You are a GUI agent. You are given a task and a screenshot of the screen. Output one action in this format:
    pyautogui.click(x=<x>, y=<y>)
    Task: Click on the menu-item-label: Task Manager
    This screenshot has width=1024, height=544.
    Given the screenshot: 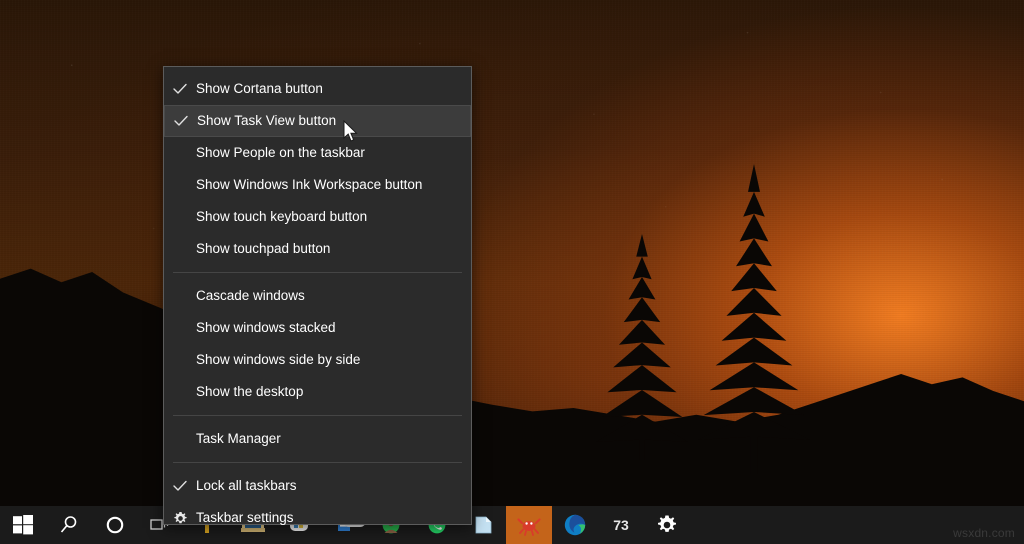 What is the action you would take?
    pyautogui.click(x=238, y=439)
    